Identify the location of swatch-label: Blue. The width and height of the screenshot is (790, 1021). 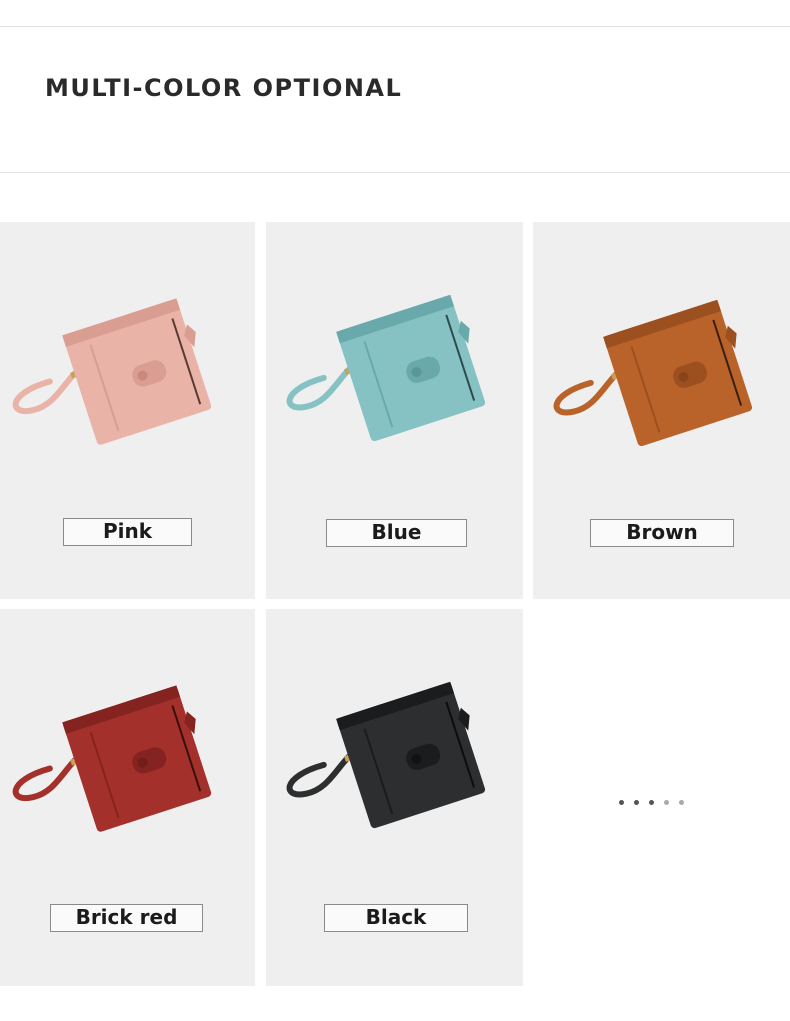
(396, 533).